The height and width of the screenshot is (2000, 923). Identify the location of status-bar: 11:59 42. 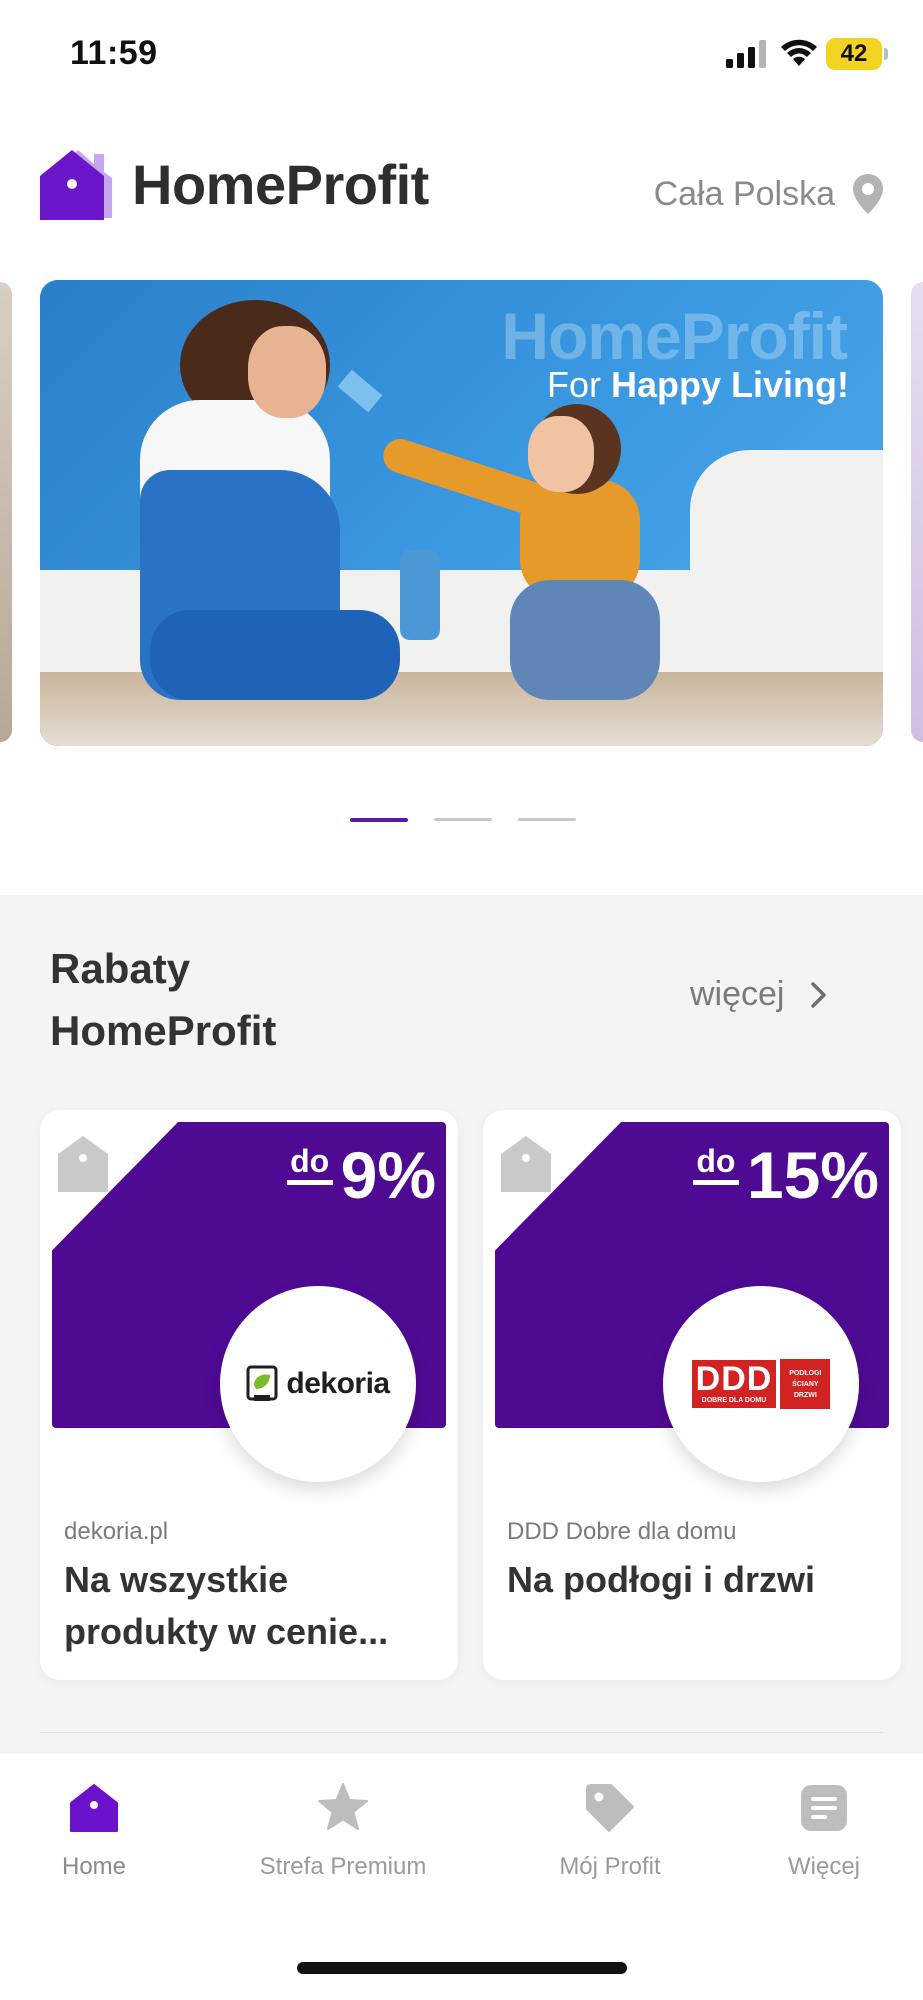
(461, 55).